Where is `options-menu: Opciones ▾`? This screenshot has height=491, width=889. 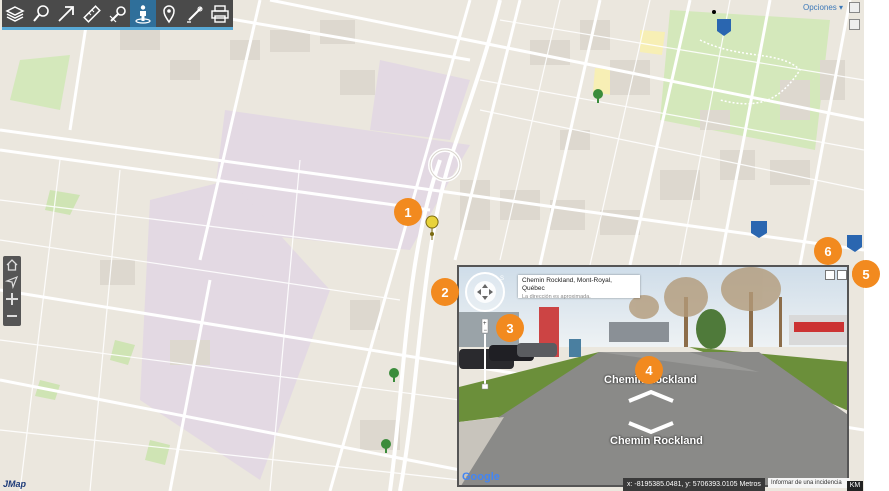 options-menu: Opciones ▾ is located at coordinates (823, 7).